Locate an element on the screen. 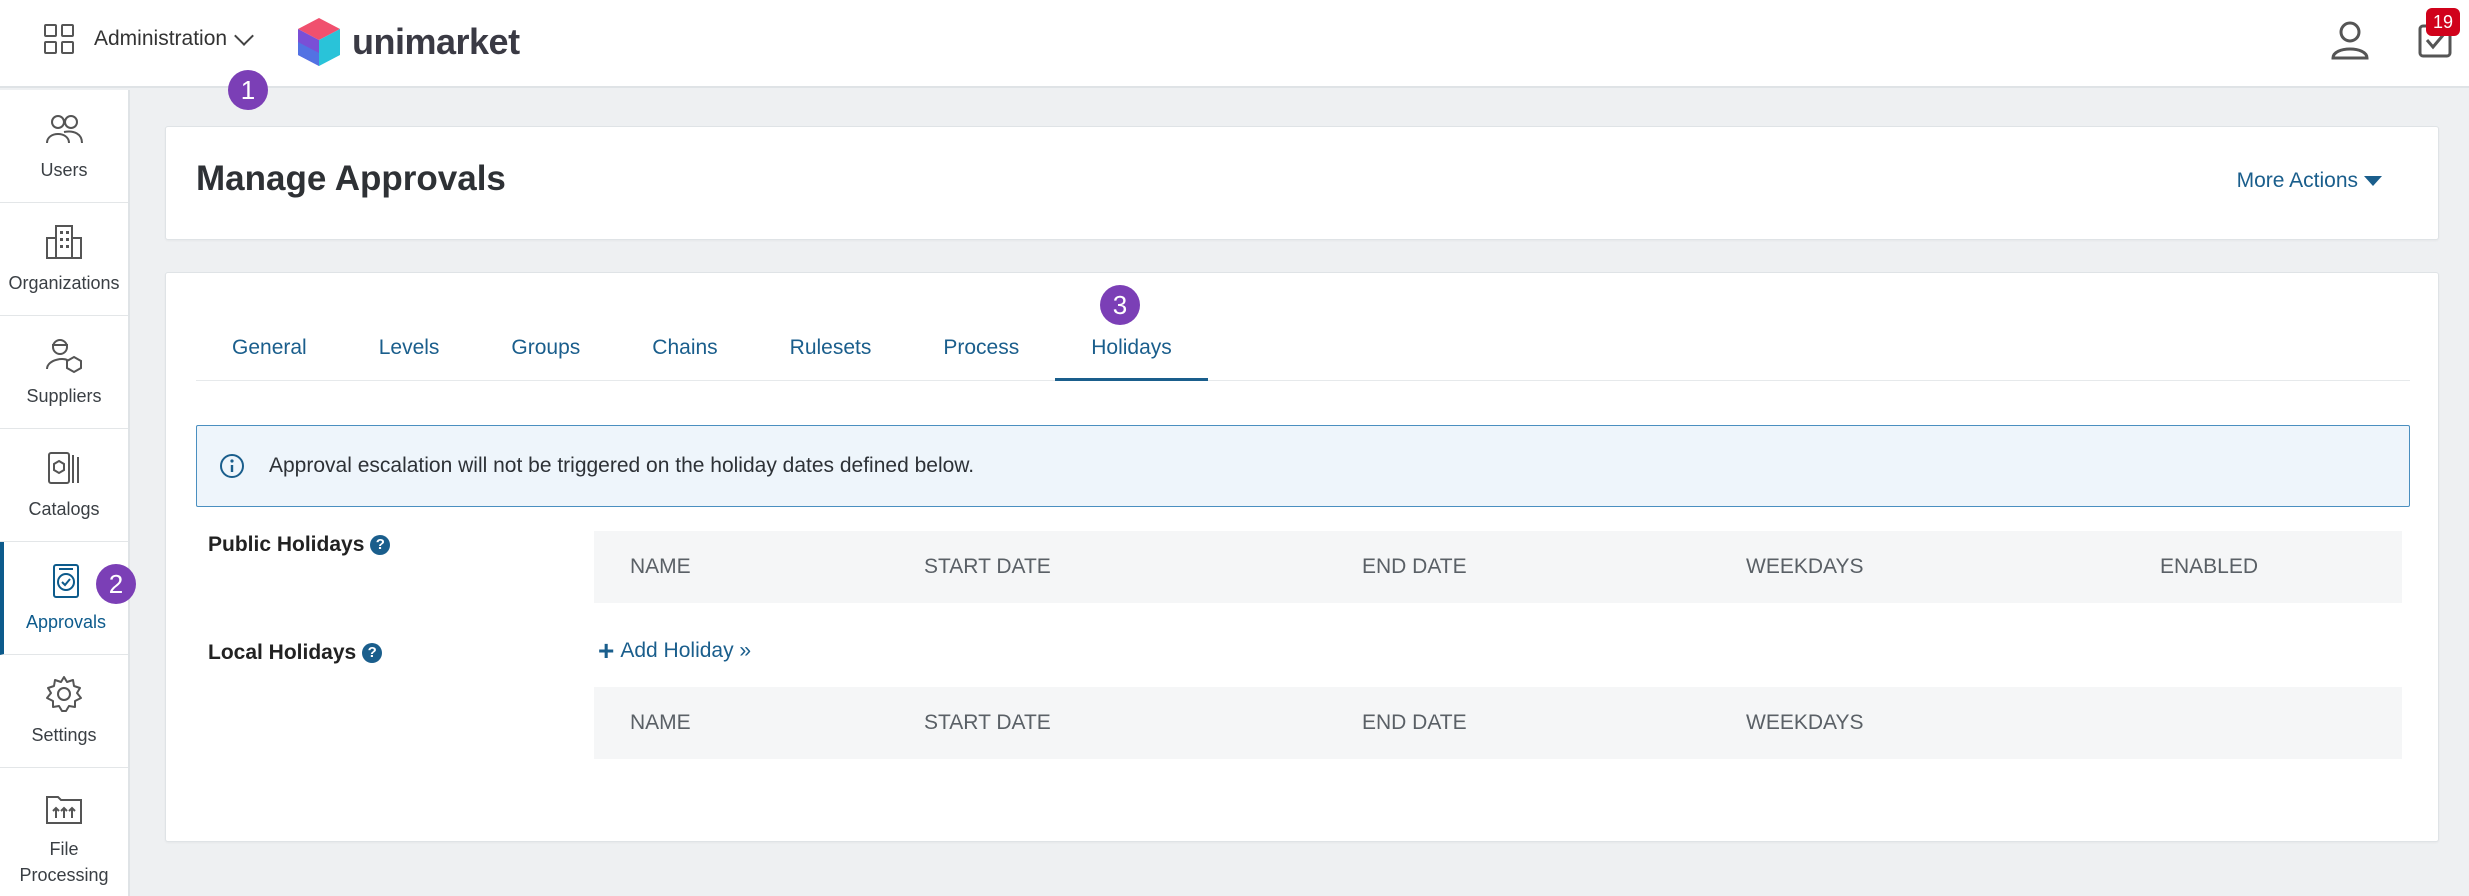  plus-icon: + is located at coordinates (606, 650).